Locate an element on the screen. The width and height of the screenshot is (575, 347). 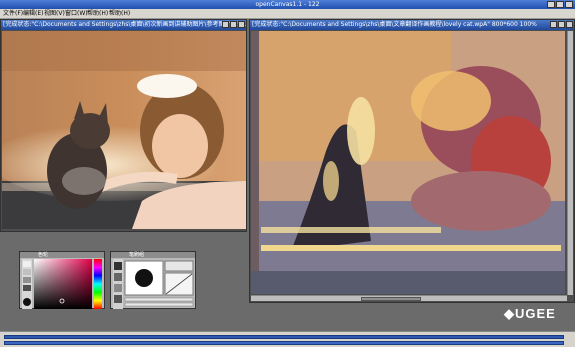
taskbar-strip is located at coordinates (284, 337).